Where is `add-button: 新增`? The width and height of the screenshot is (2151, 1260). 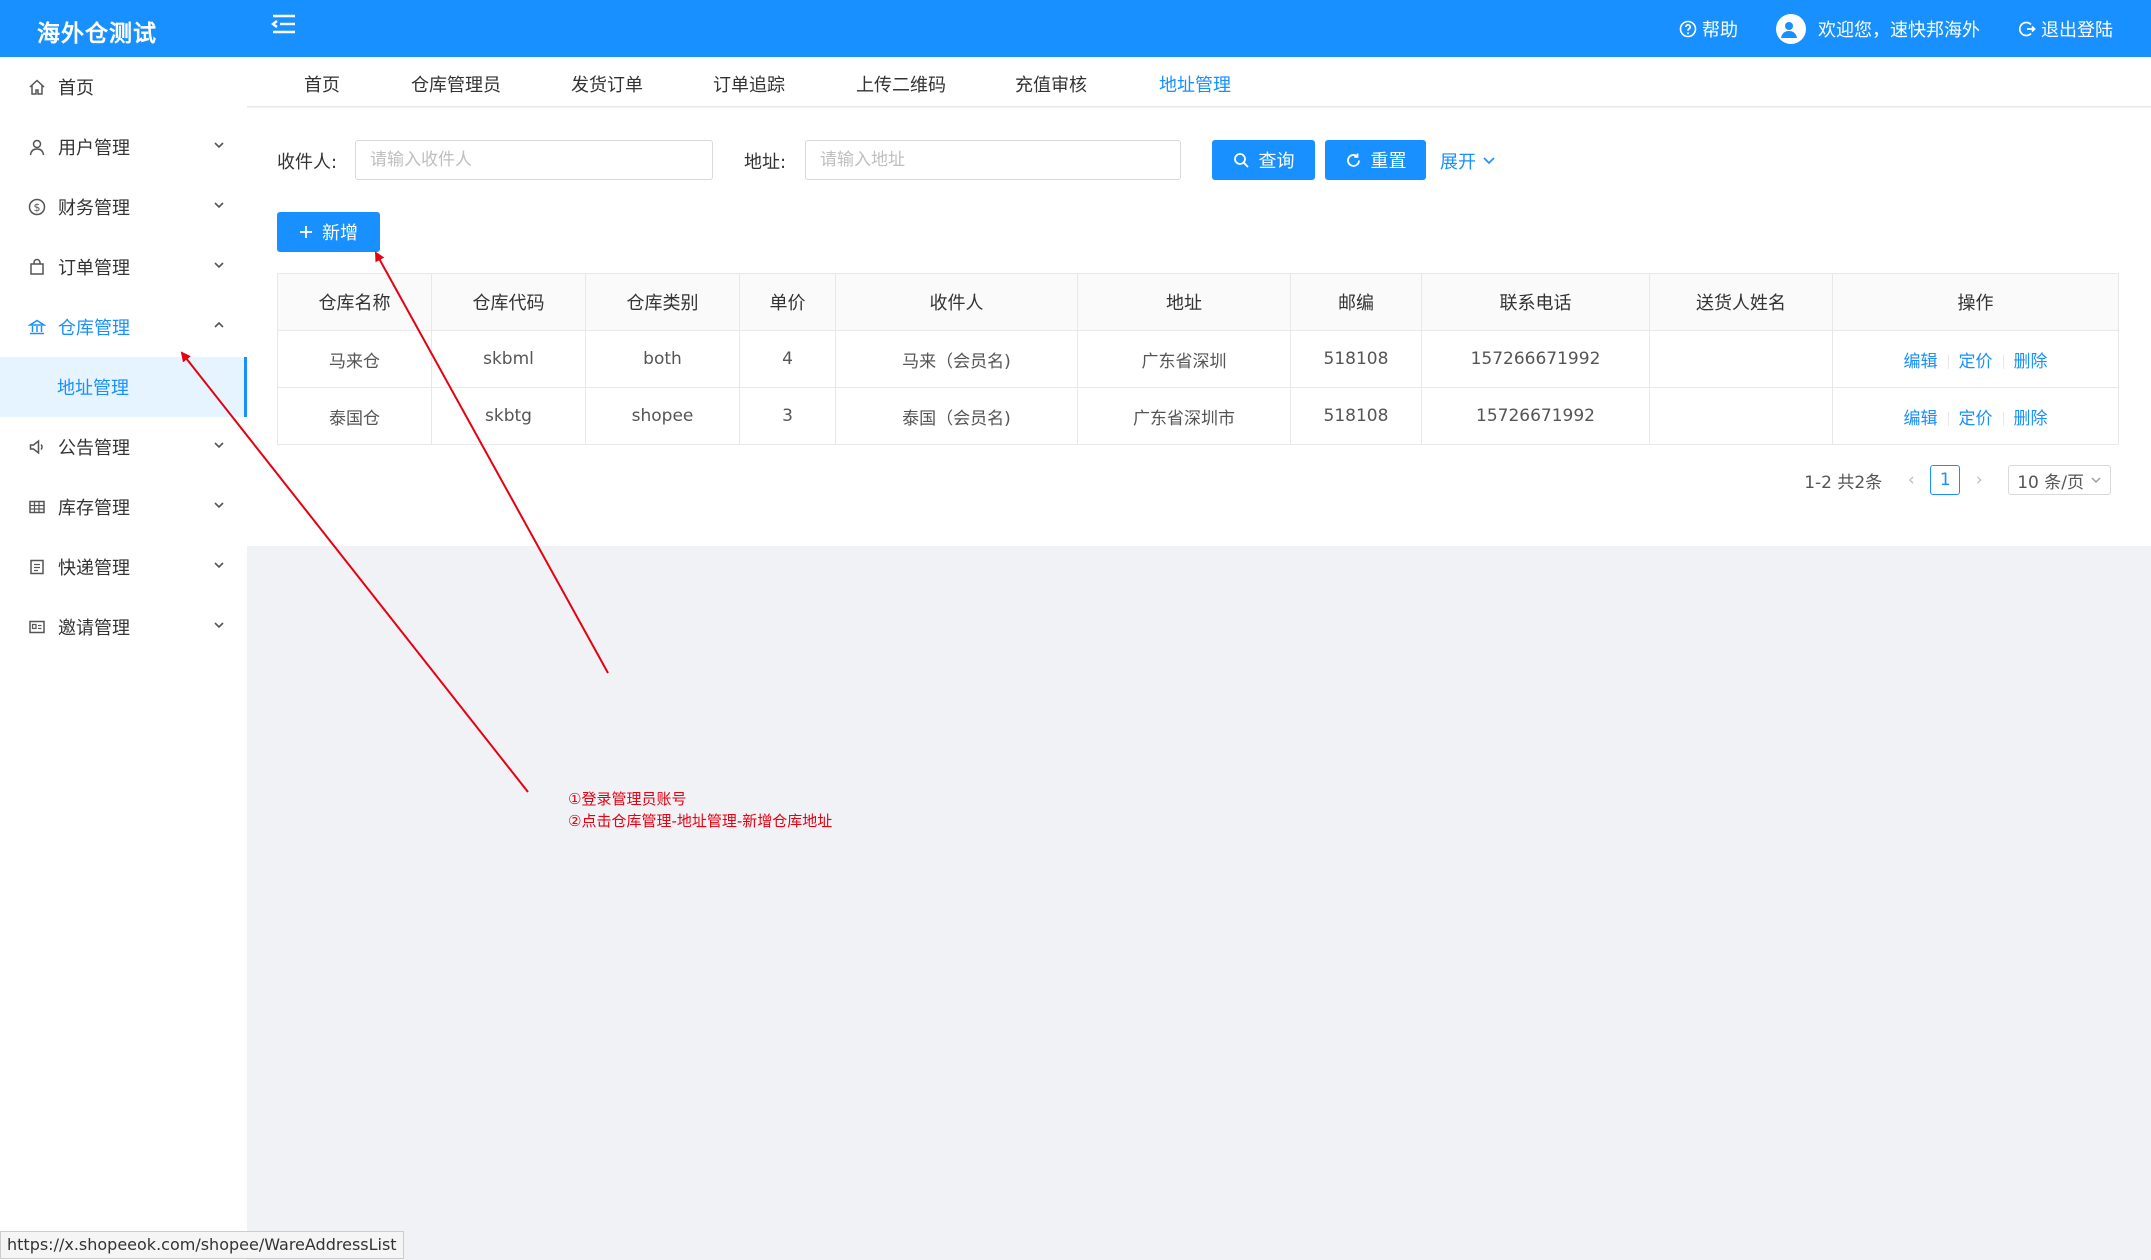 add-button: 新增 is located at coordinates (328, 232).